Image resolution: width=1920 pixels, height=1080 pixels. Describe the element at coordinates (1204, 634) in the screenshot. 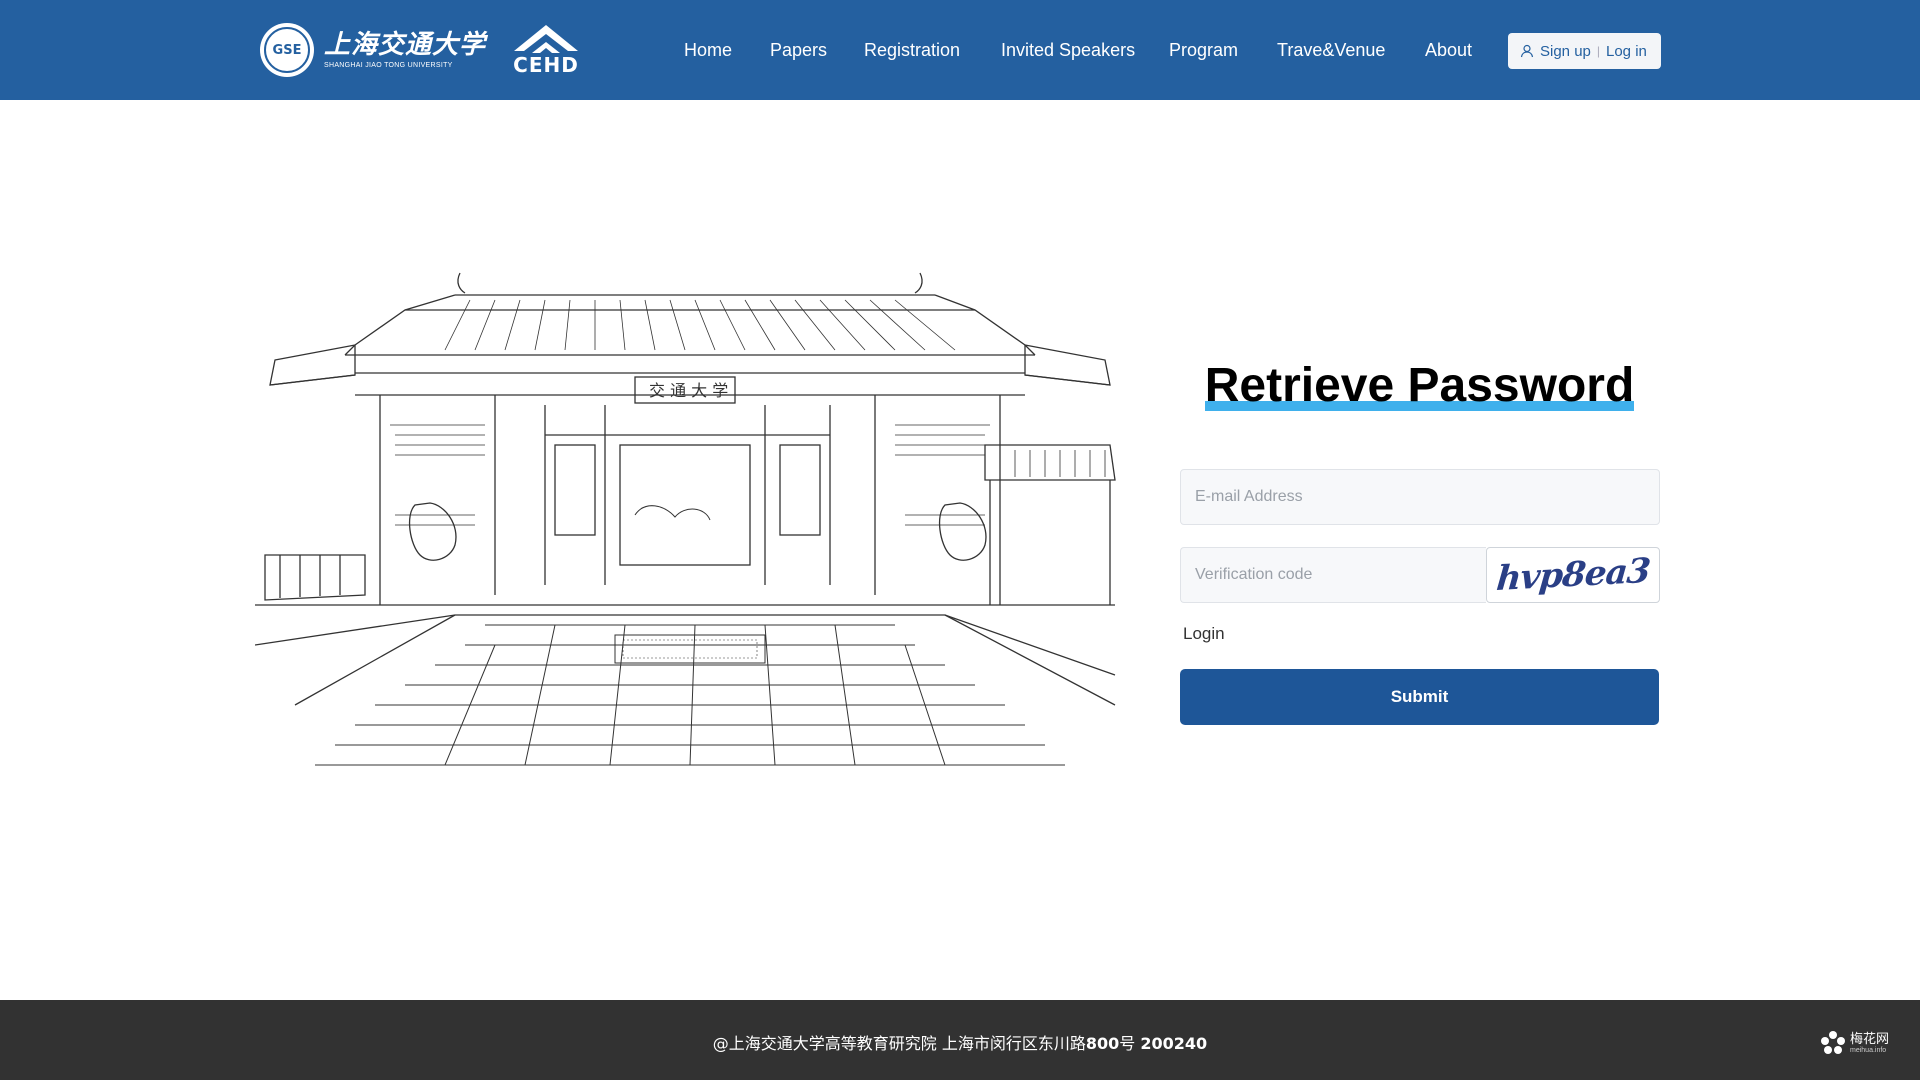

I see `login-link: Login` at that location.